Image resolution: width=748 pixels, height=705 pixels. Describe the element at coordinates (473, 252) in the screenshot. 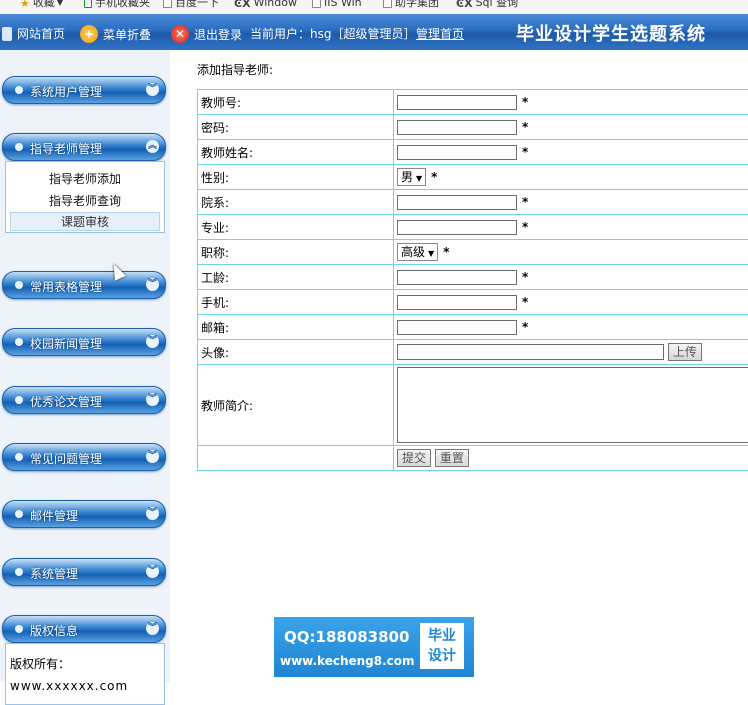

I see `form-row-title: 职称: 高级▼ *` at that location.